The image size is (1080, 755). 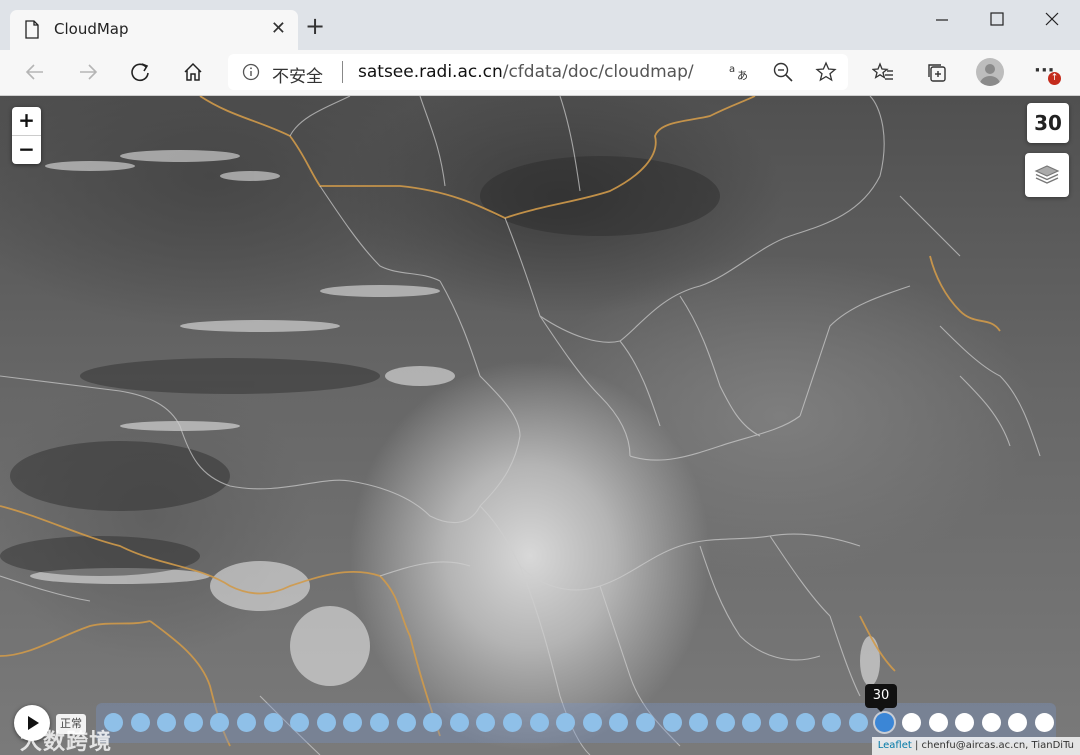 I want to click on url-host: satsee.radi.ac.cn, so click(x=430, y=72).